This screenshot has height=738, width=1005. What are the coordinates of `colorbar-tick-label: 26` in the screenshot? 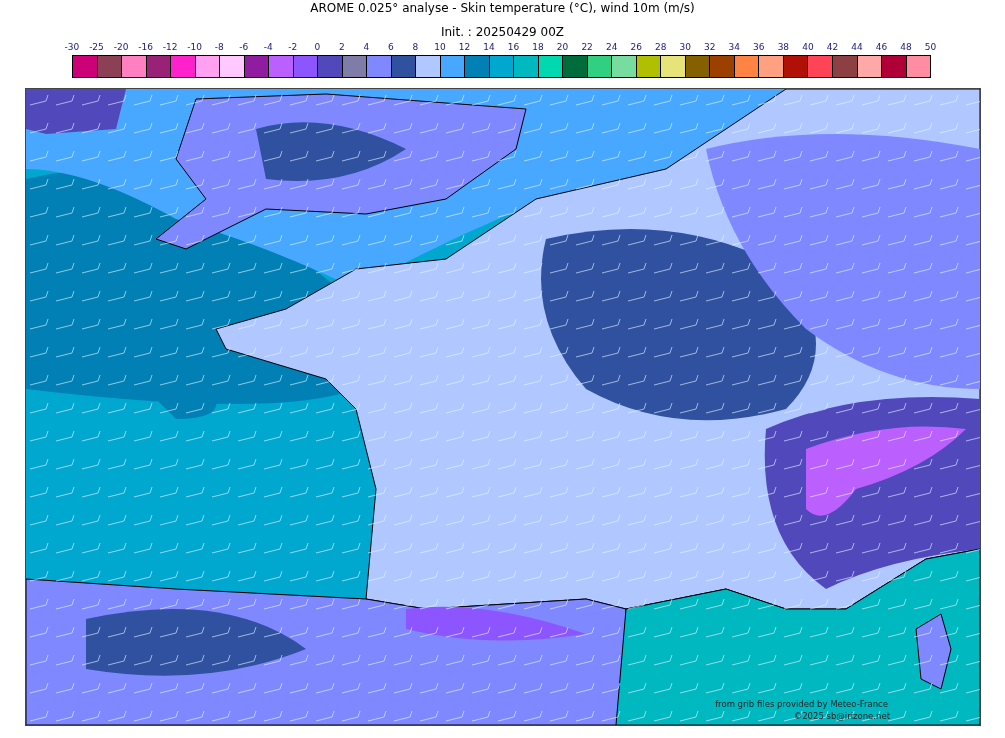 It's located at (636, 47).